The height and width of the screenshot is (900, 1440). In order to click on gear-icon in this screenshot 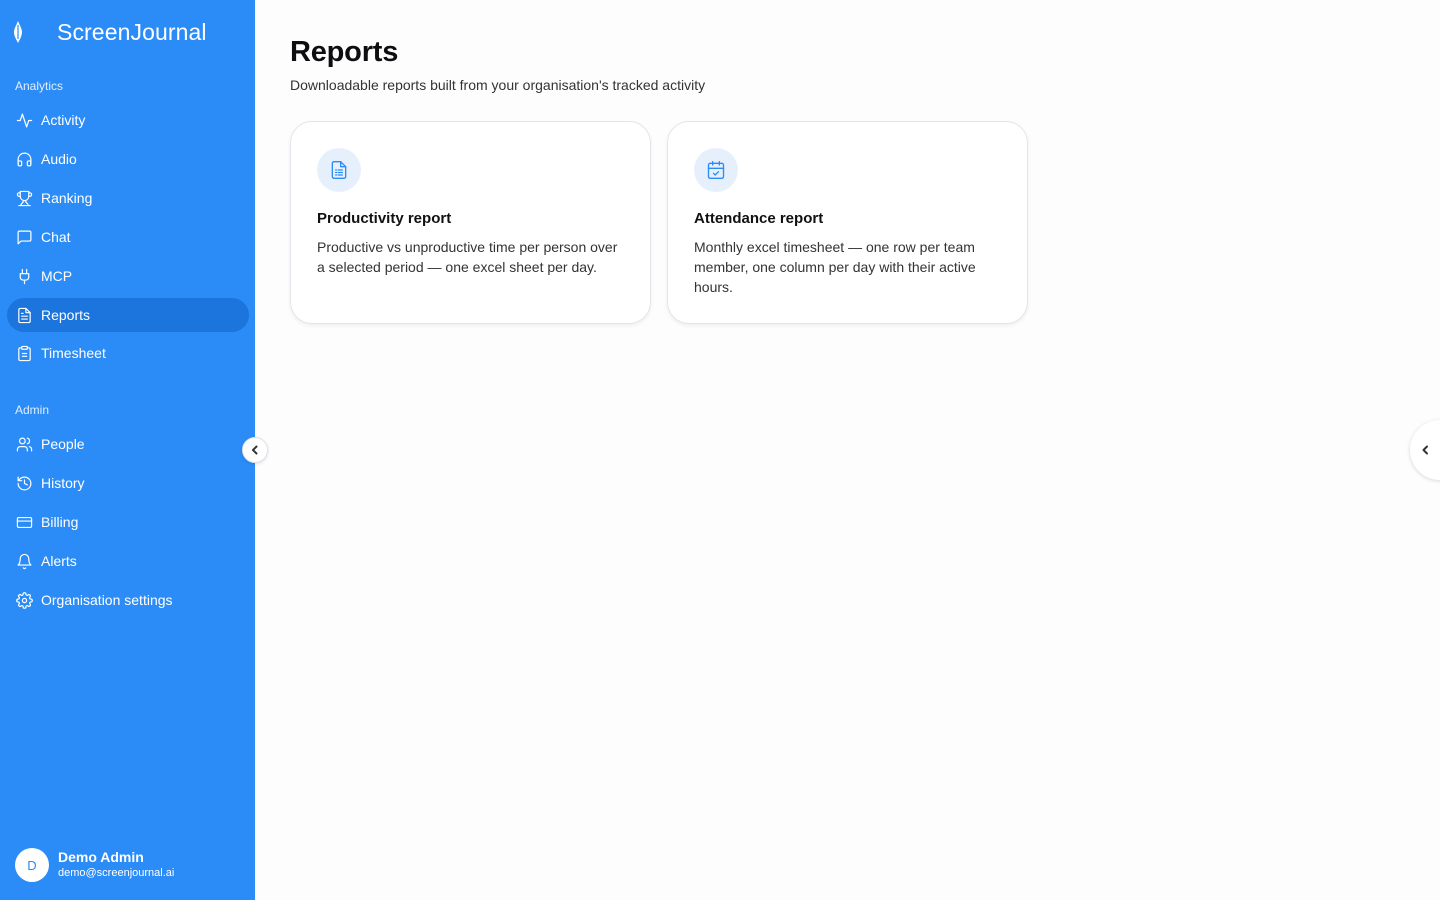, I will do `click(24, 600)`.